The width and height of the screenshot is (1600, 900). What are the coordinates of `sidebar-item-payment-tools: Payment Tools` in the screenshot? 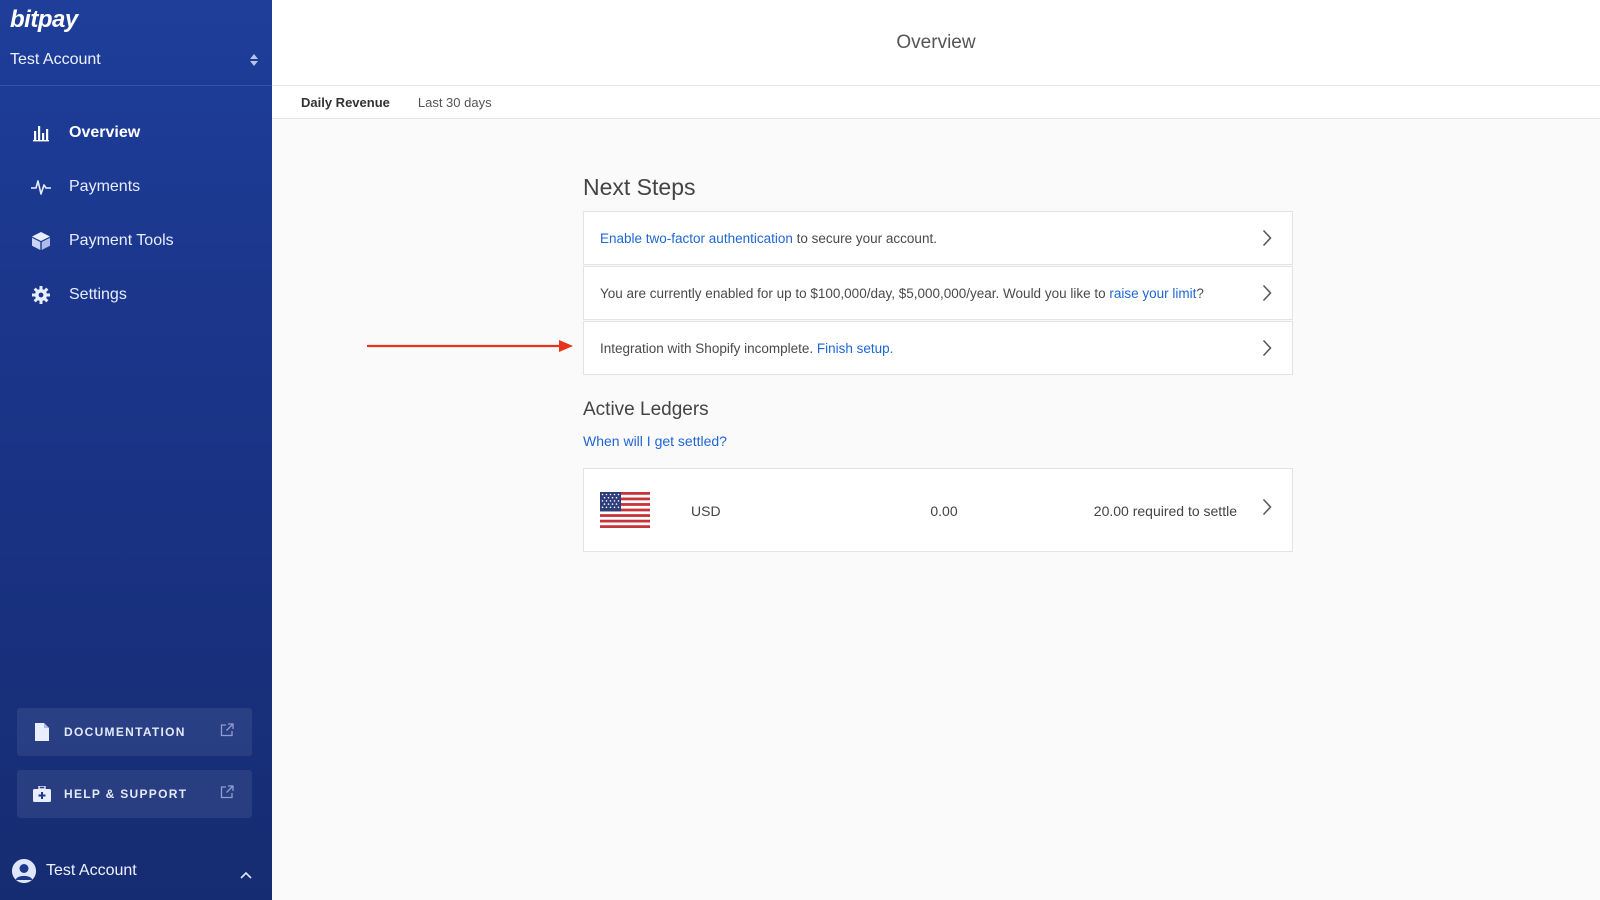 It's located at (136, 241).